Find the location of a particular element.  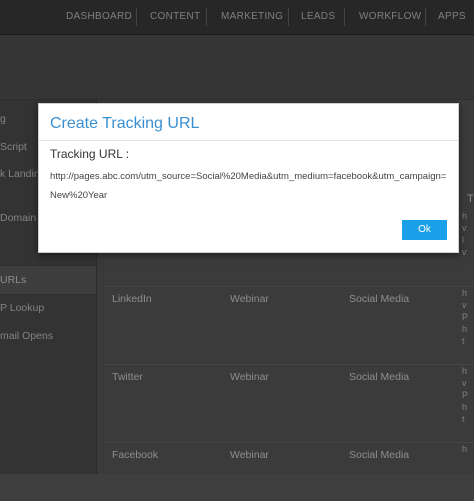

tracking-url-label: Tracking URL : is located at coordinates (90, 154).